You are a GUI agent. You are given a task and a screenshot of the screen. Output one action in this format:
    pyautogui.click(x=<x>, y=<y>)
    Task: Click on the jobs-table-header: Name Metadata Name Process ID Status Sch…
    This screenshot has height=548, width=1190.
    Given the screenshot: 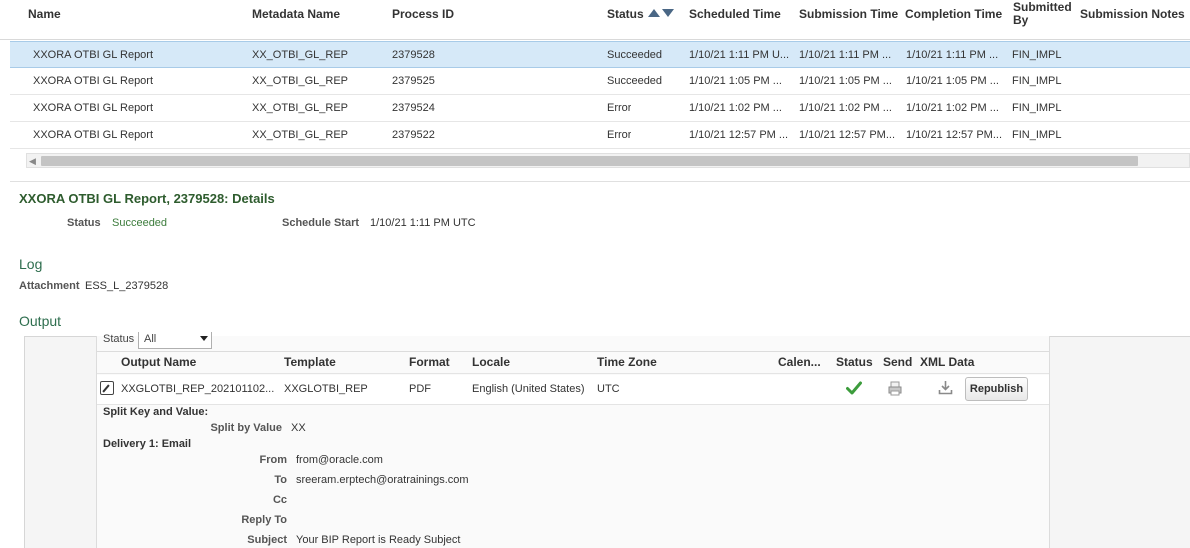 What is the action you would take?
    pyautogui.click(x=595, y=20)
    